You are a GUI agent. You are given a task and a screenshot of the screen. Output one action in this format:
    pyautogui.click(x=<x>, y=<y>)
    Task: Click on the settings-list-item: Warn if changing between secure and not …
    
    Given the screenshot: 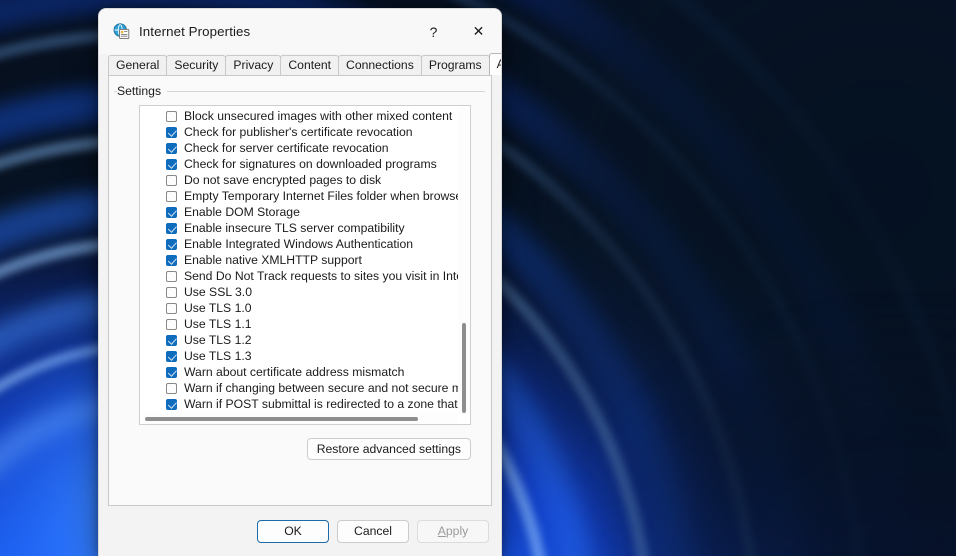 What is the action you would take?
    pyautogui.click(x=299, y=388)
    